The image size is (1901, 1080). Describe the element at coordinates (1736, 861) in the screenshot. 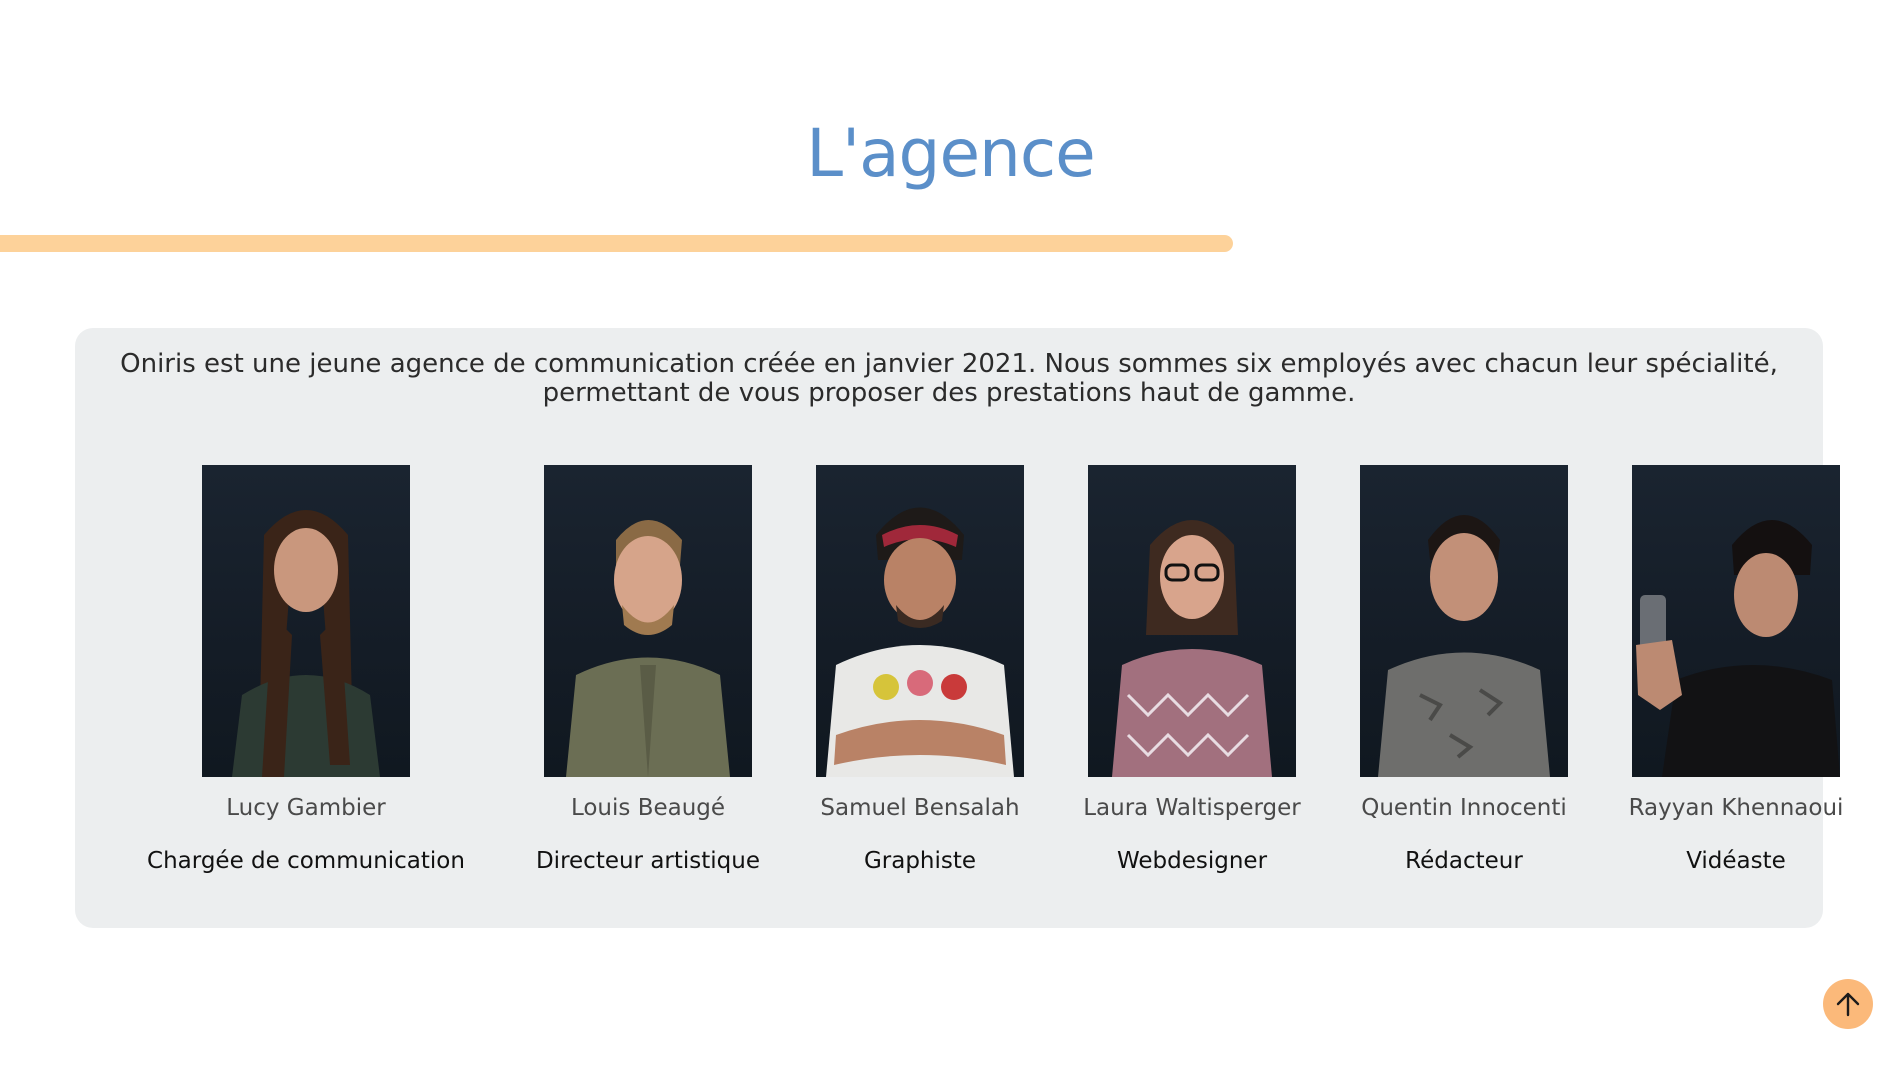

I see `team-member-role: Vidéaste` at that location.